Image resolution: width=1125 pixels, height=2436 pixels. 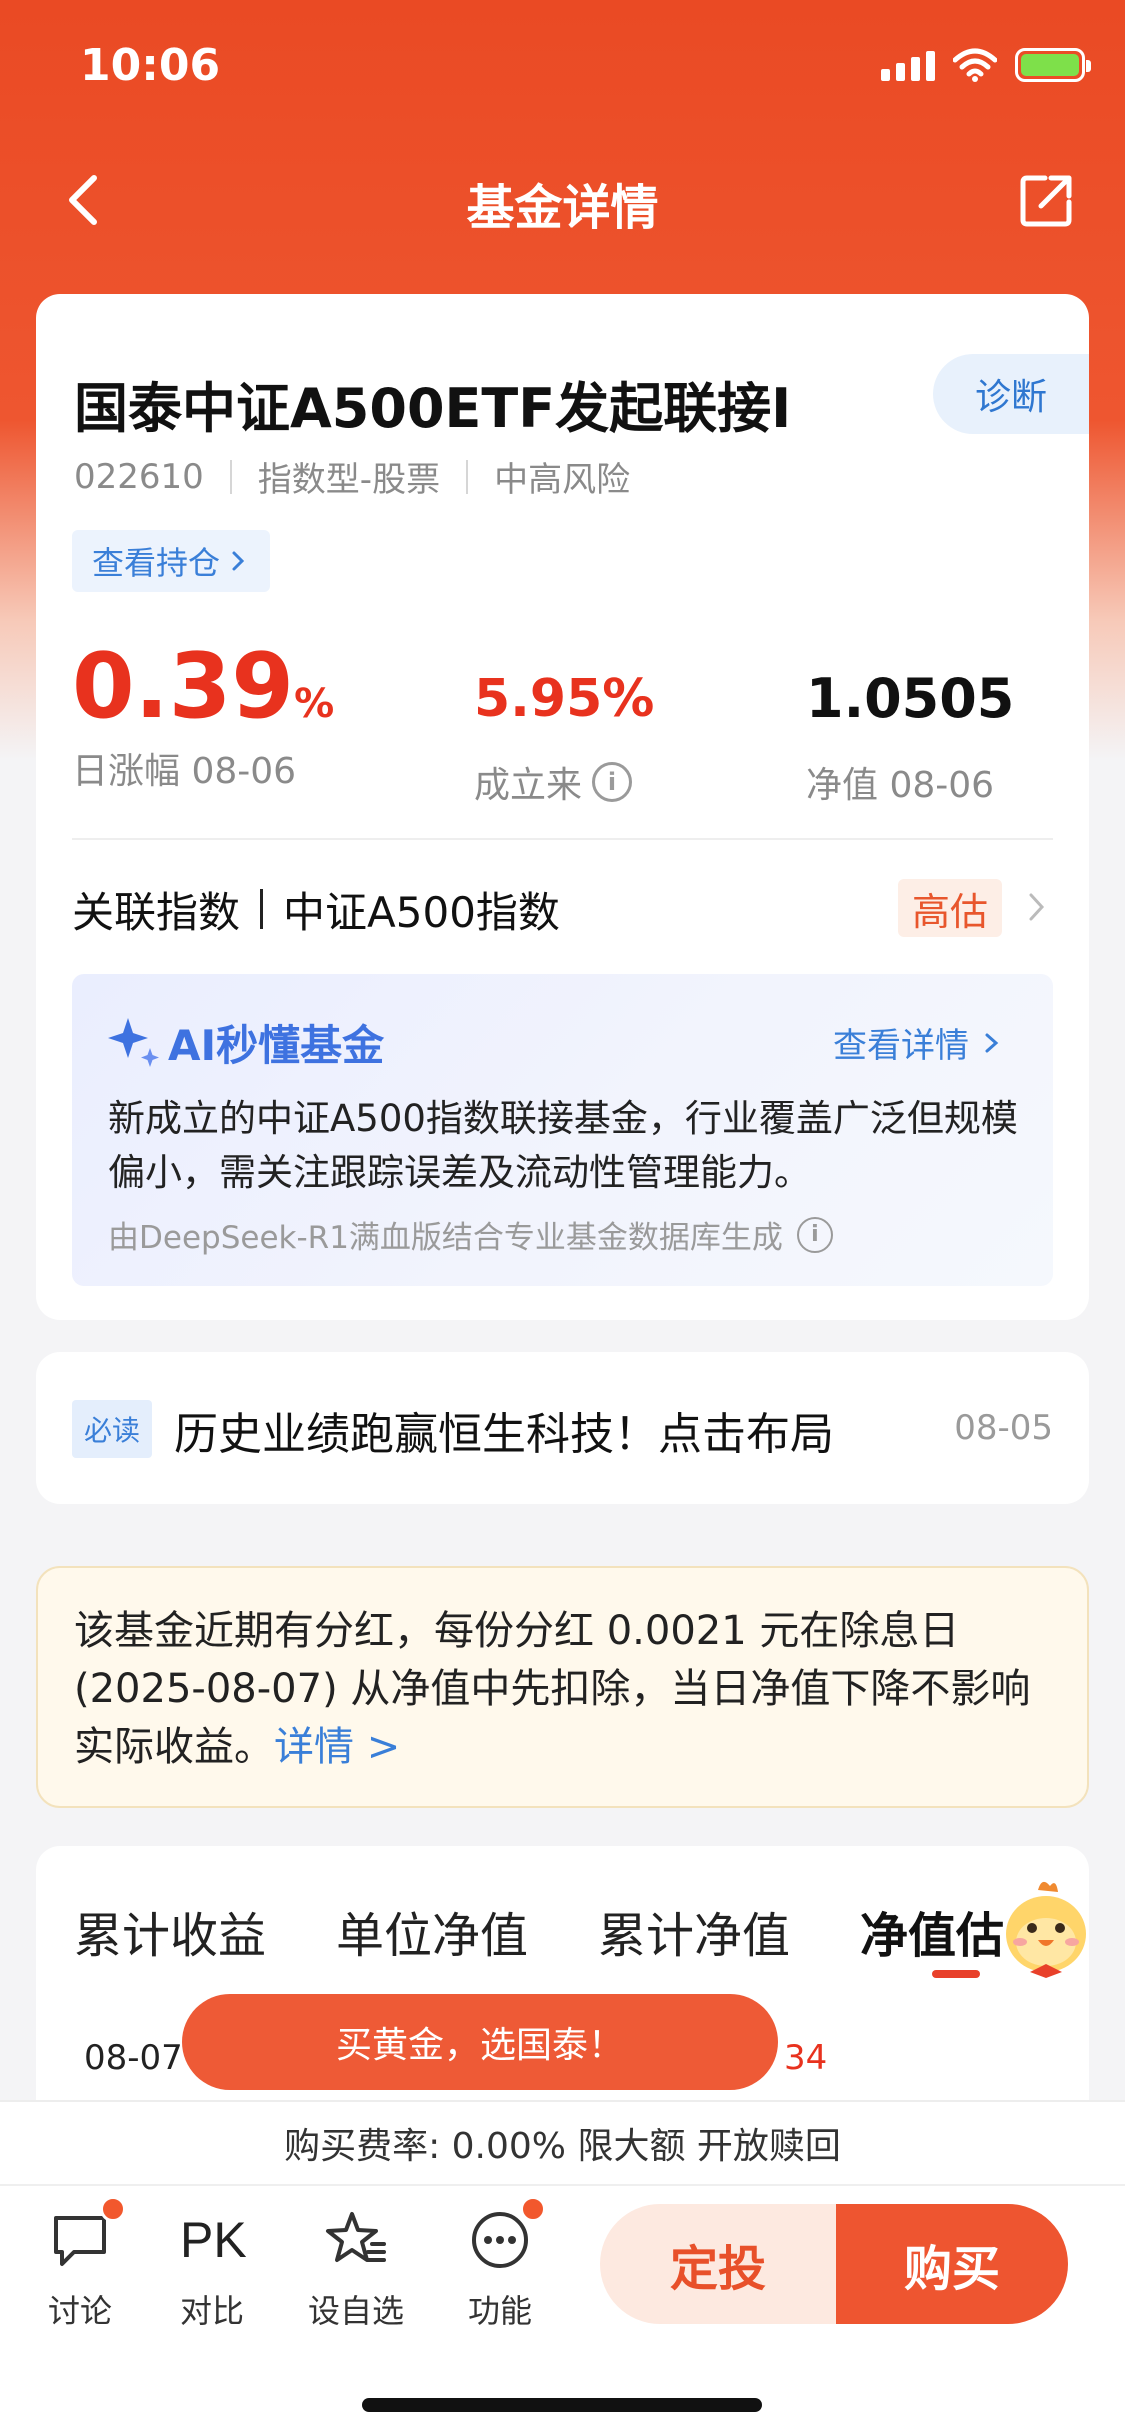 I want to click on dividend-details-link: 详情 >, so click(x=337, y=1747).